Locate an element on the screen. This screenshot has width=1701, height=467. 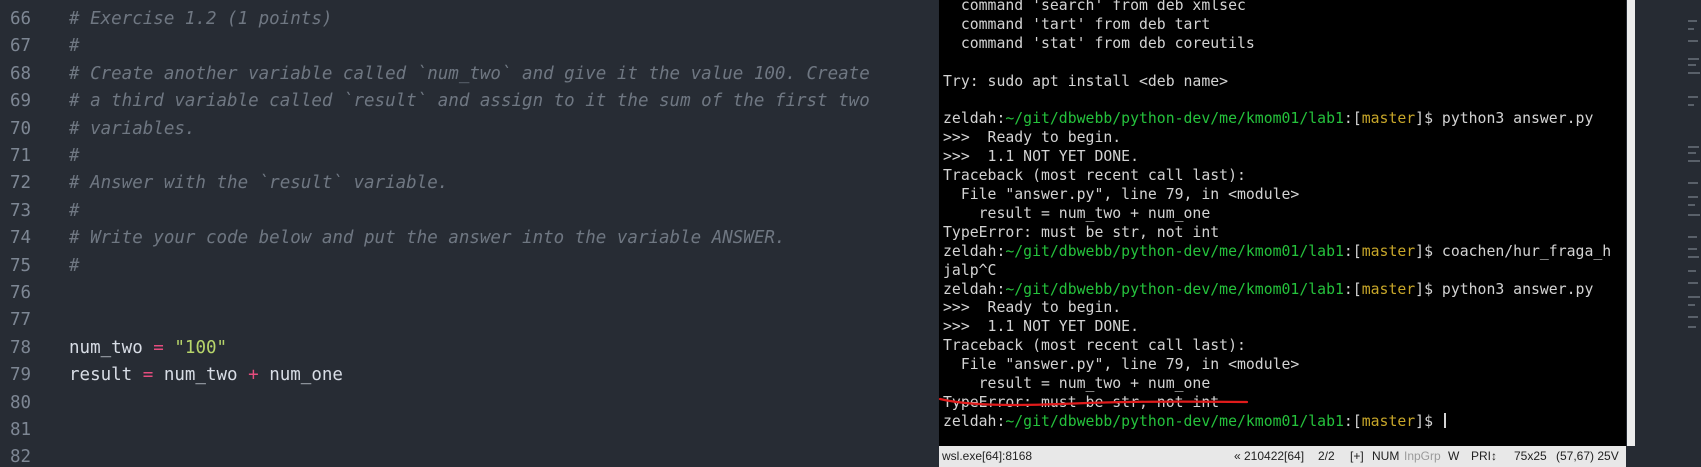
red-underline-annotation is located at coordinates (1093, 402).